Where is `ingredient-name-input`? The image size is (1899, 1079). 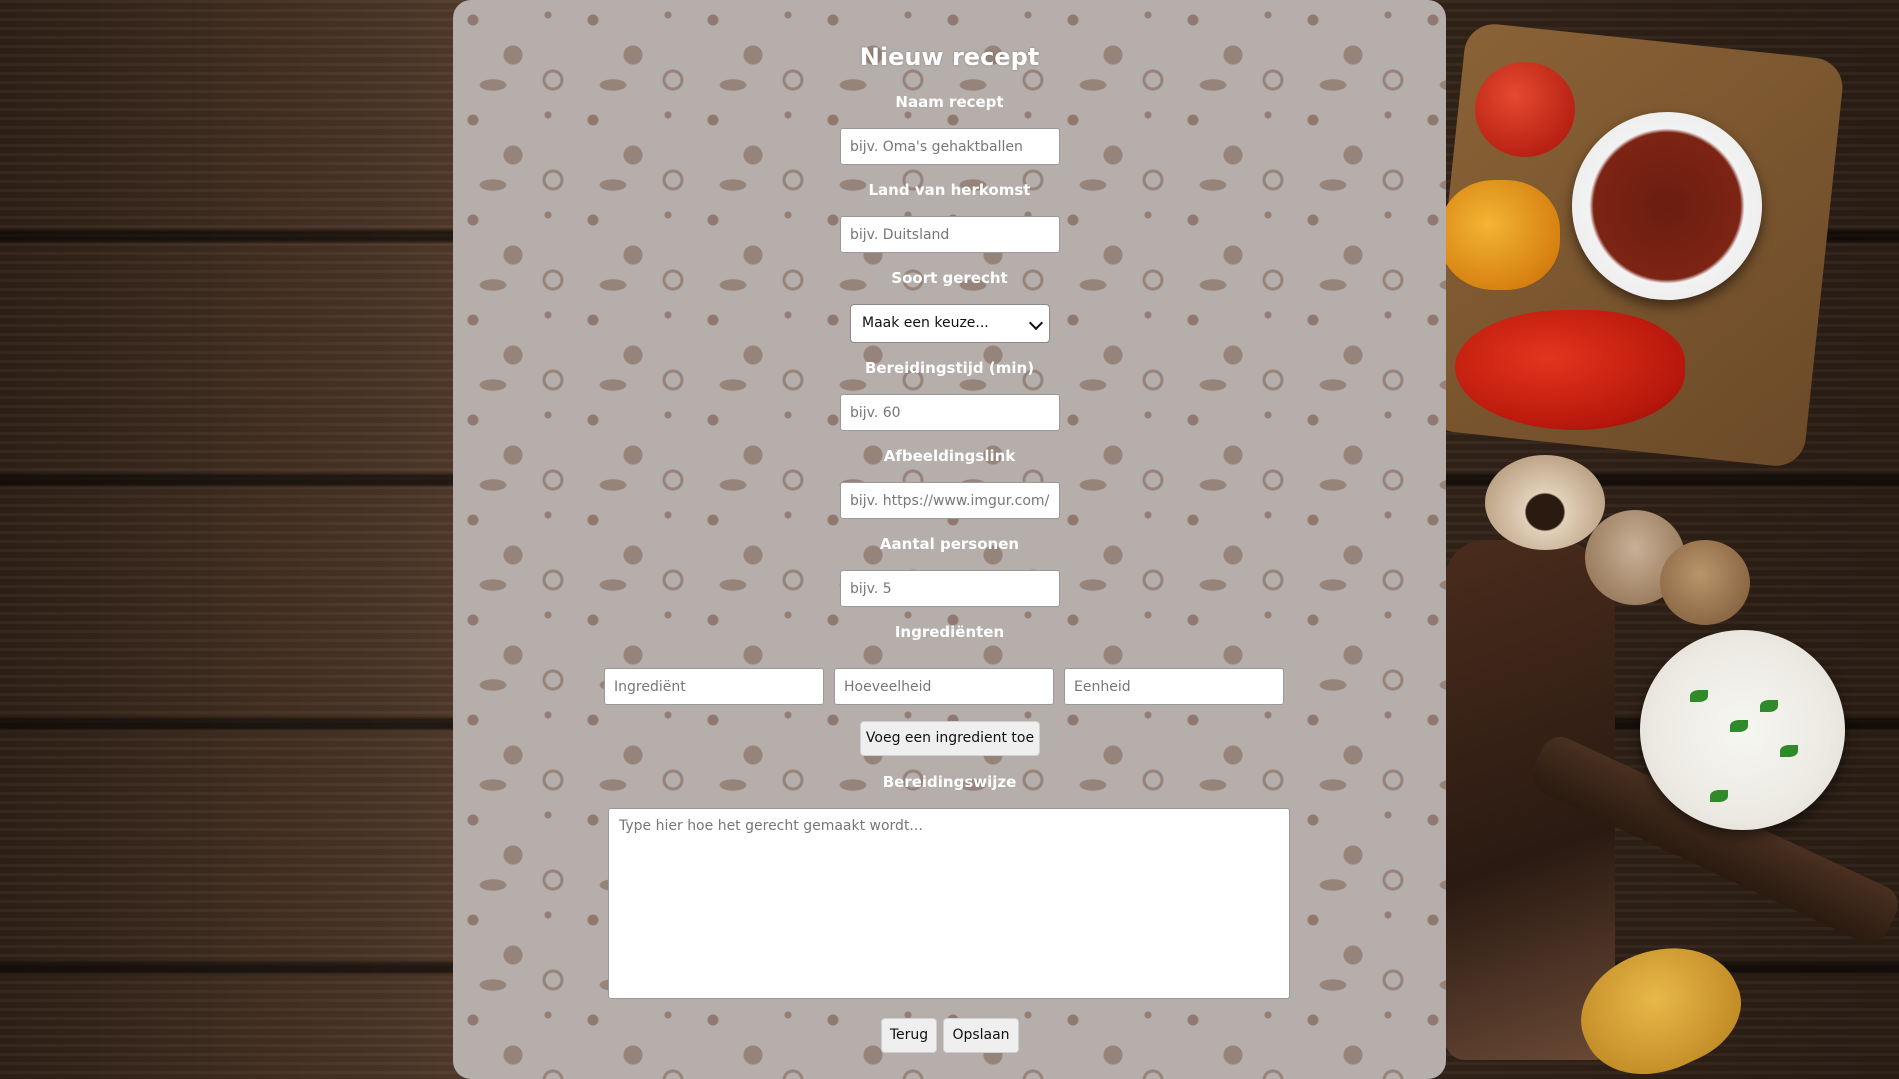
ingredient-name-input is located at coordinates (714, 686).